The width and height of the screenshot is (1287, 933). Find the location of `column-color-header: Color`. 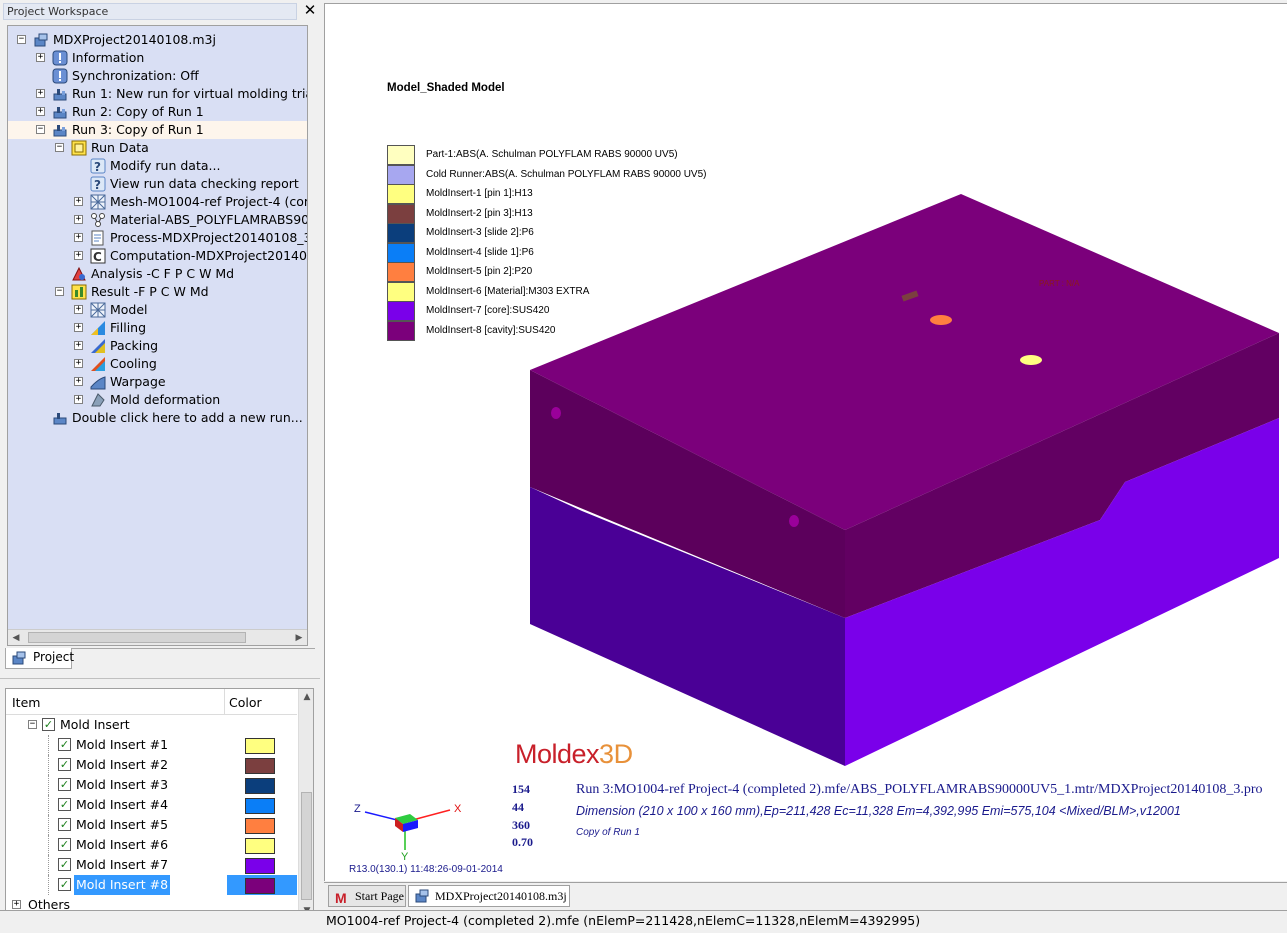

column-color-header: Color is located at coordinates (245, 702).